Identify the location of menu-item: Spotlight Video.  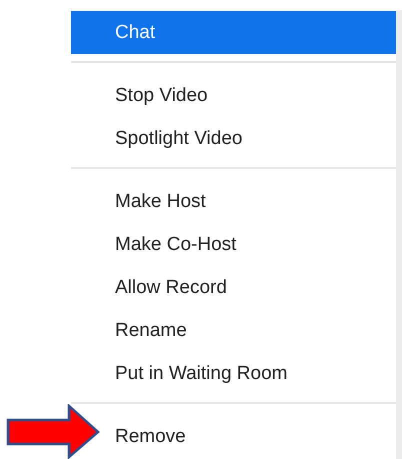
(181, 139).